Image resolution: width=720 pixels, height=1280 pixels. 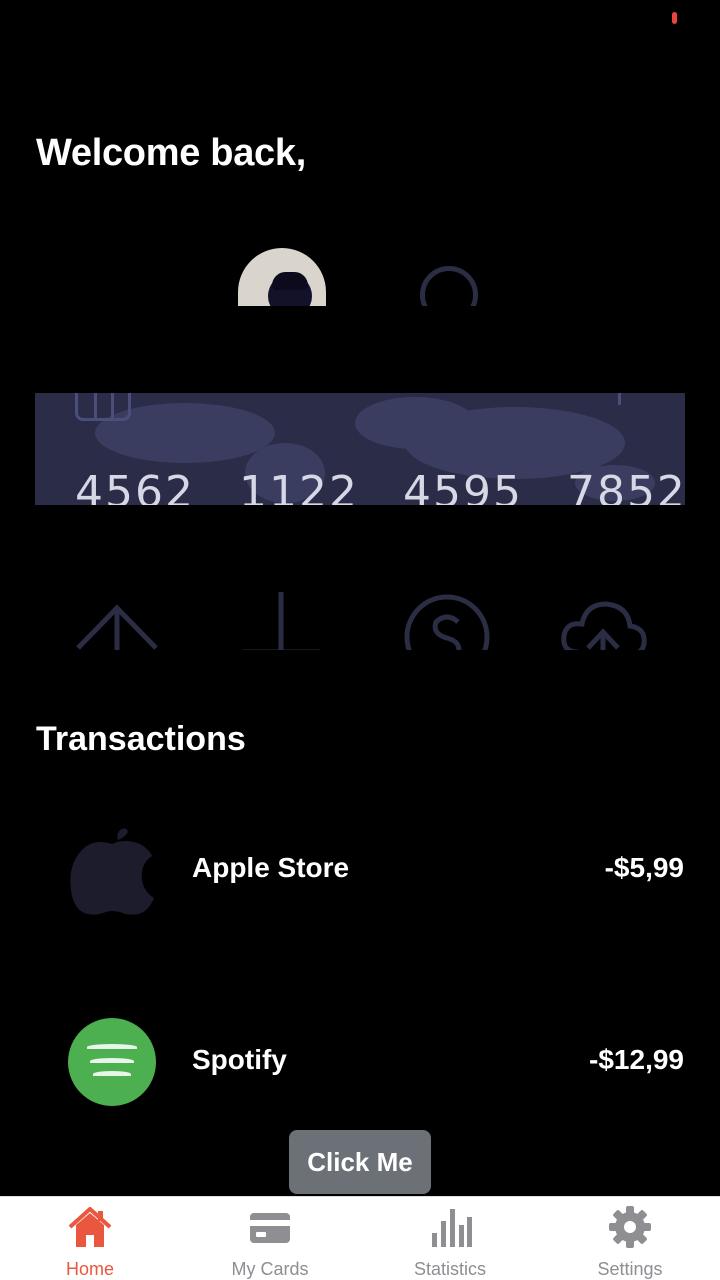 What do you see at coordinates (270, 1269) in the screenshot?
I see `tab-label: My Cards` at bounding box center [270, 1269].